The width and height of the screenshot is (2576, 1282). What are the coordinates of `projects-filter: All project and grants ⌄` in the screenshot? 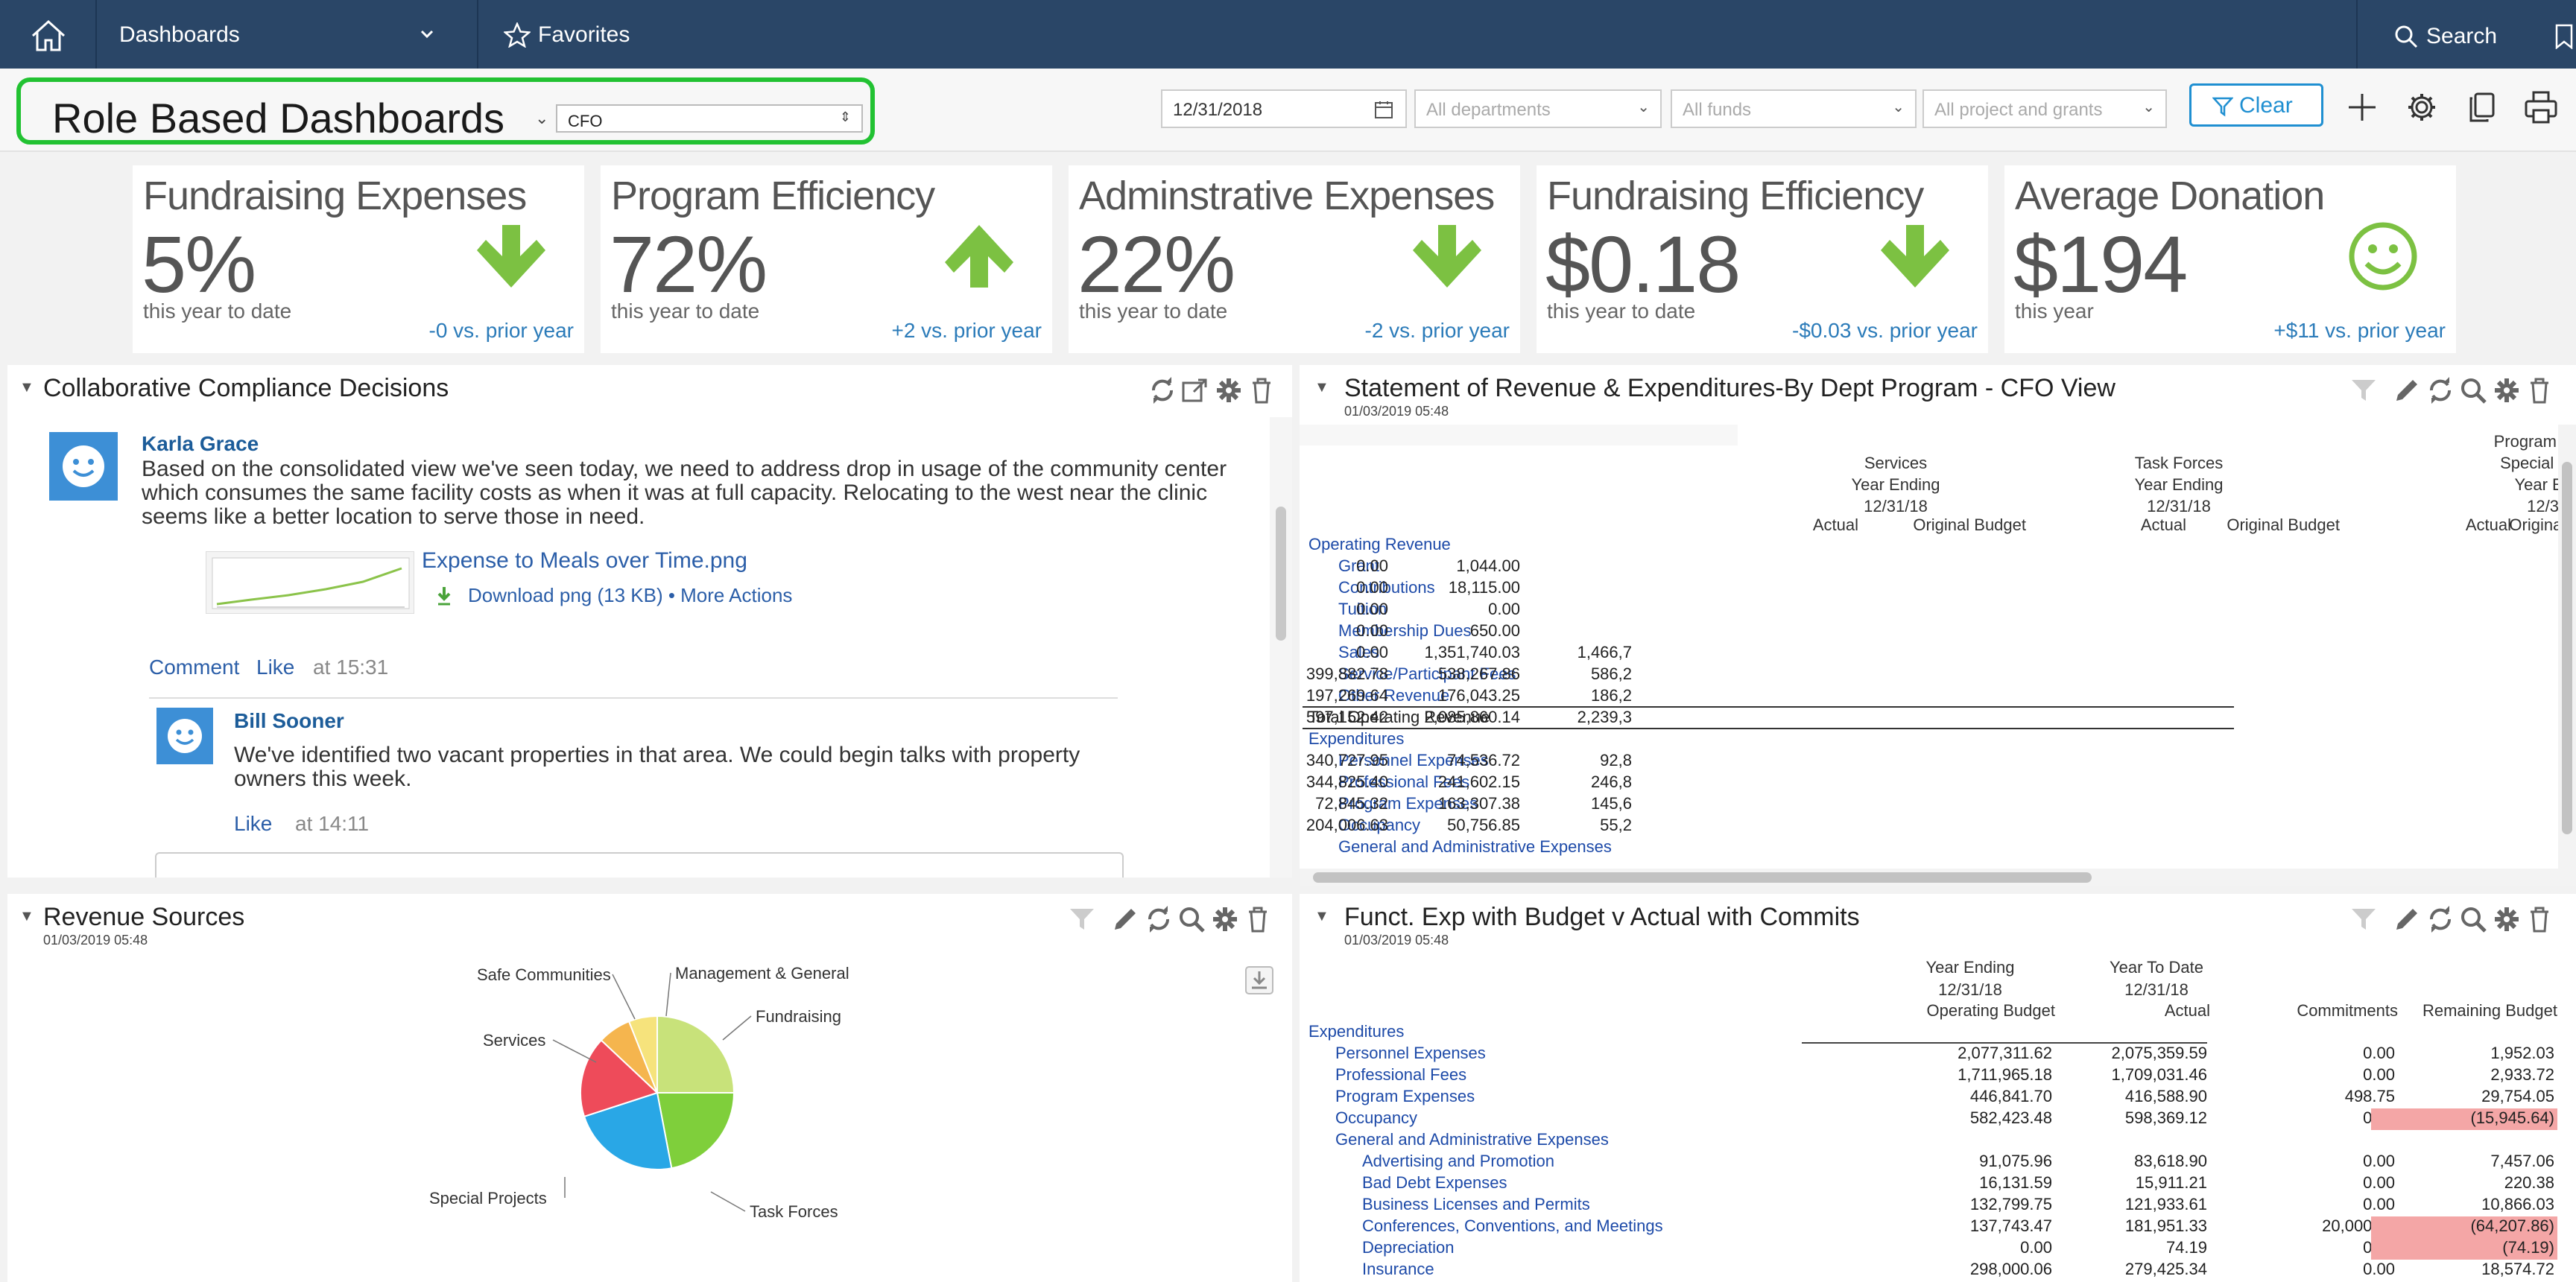 It's located at (2045, 108).